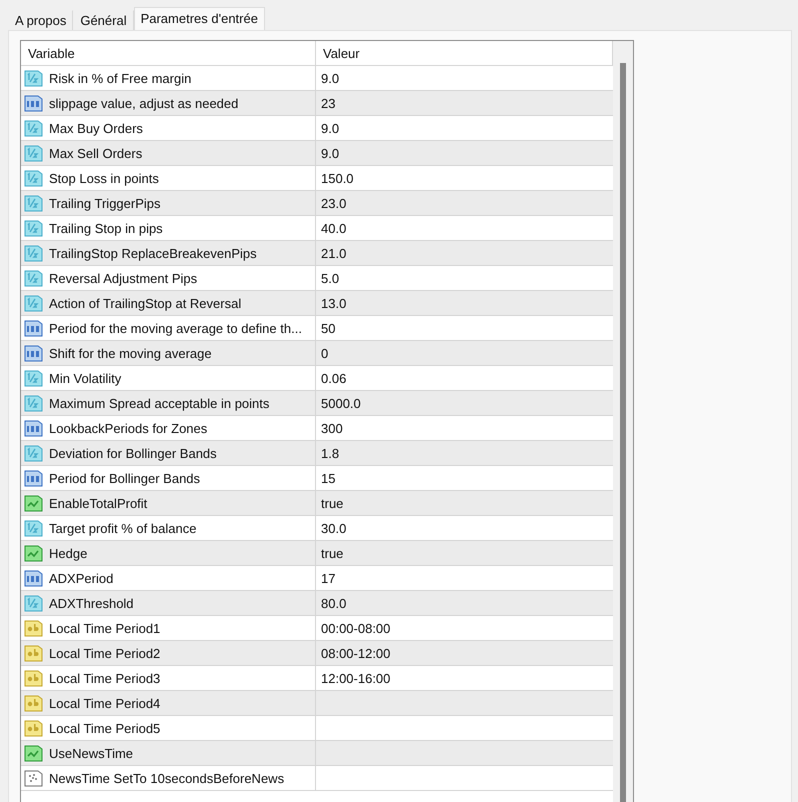 The height and width of the screenshot is (802, 798). Describe the element at coordinates (337, 178) in the screenshot. I see `table-cell: 150.0` at that location.